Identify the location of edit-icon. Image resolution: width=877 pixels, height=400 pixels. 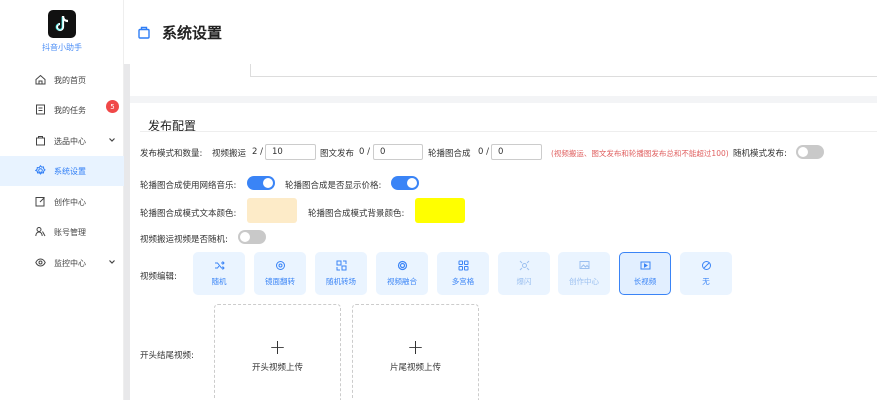
(40, 201).